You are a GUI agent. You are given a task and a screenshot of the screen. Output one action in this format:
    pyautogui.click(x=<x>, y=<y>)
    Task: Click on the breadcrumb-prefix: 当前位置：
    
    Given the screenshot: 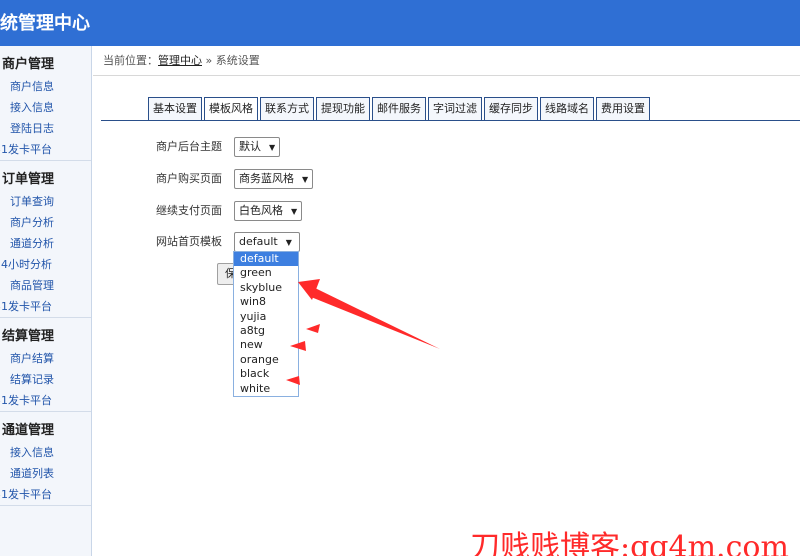 What is the action you would take?
    pyautogui.click(x=130, y=60)
    